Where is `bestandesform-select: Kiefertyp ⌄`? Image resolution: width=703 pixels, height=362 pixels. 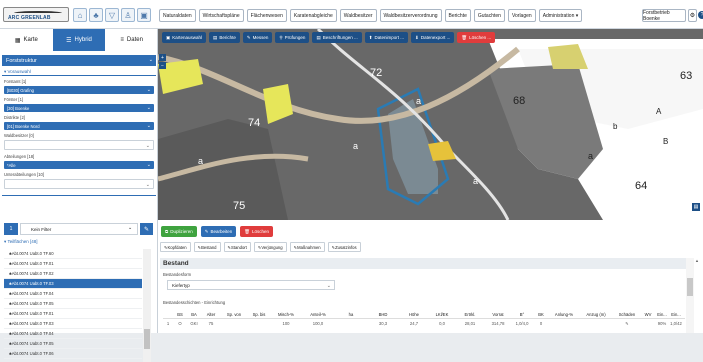 bestandesform-select: Kiefertyp ⌄ is located at coordinates (251, 285).